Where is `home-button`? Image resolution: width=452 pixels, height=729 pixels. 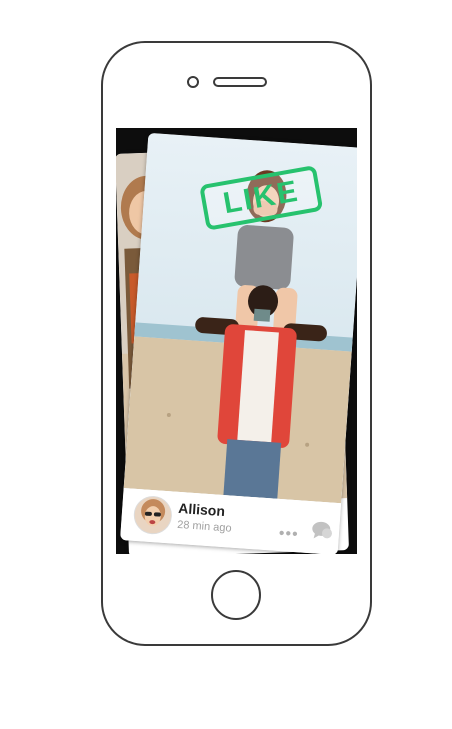 home-button is located at coordinates (236, 595).